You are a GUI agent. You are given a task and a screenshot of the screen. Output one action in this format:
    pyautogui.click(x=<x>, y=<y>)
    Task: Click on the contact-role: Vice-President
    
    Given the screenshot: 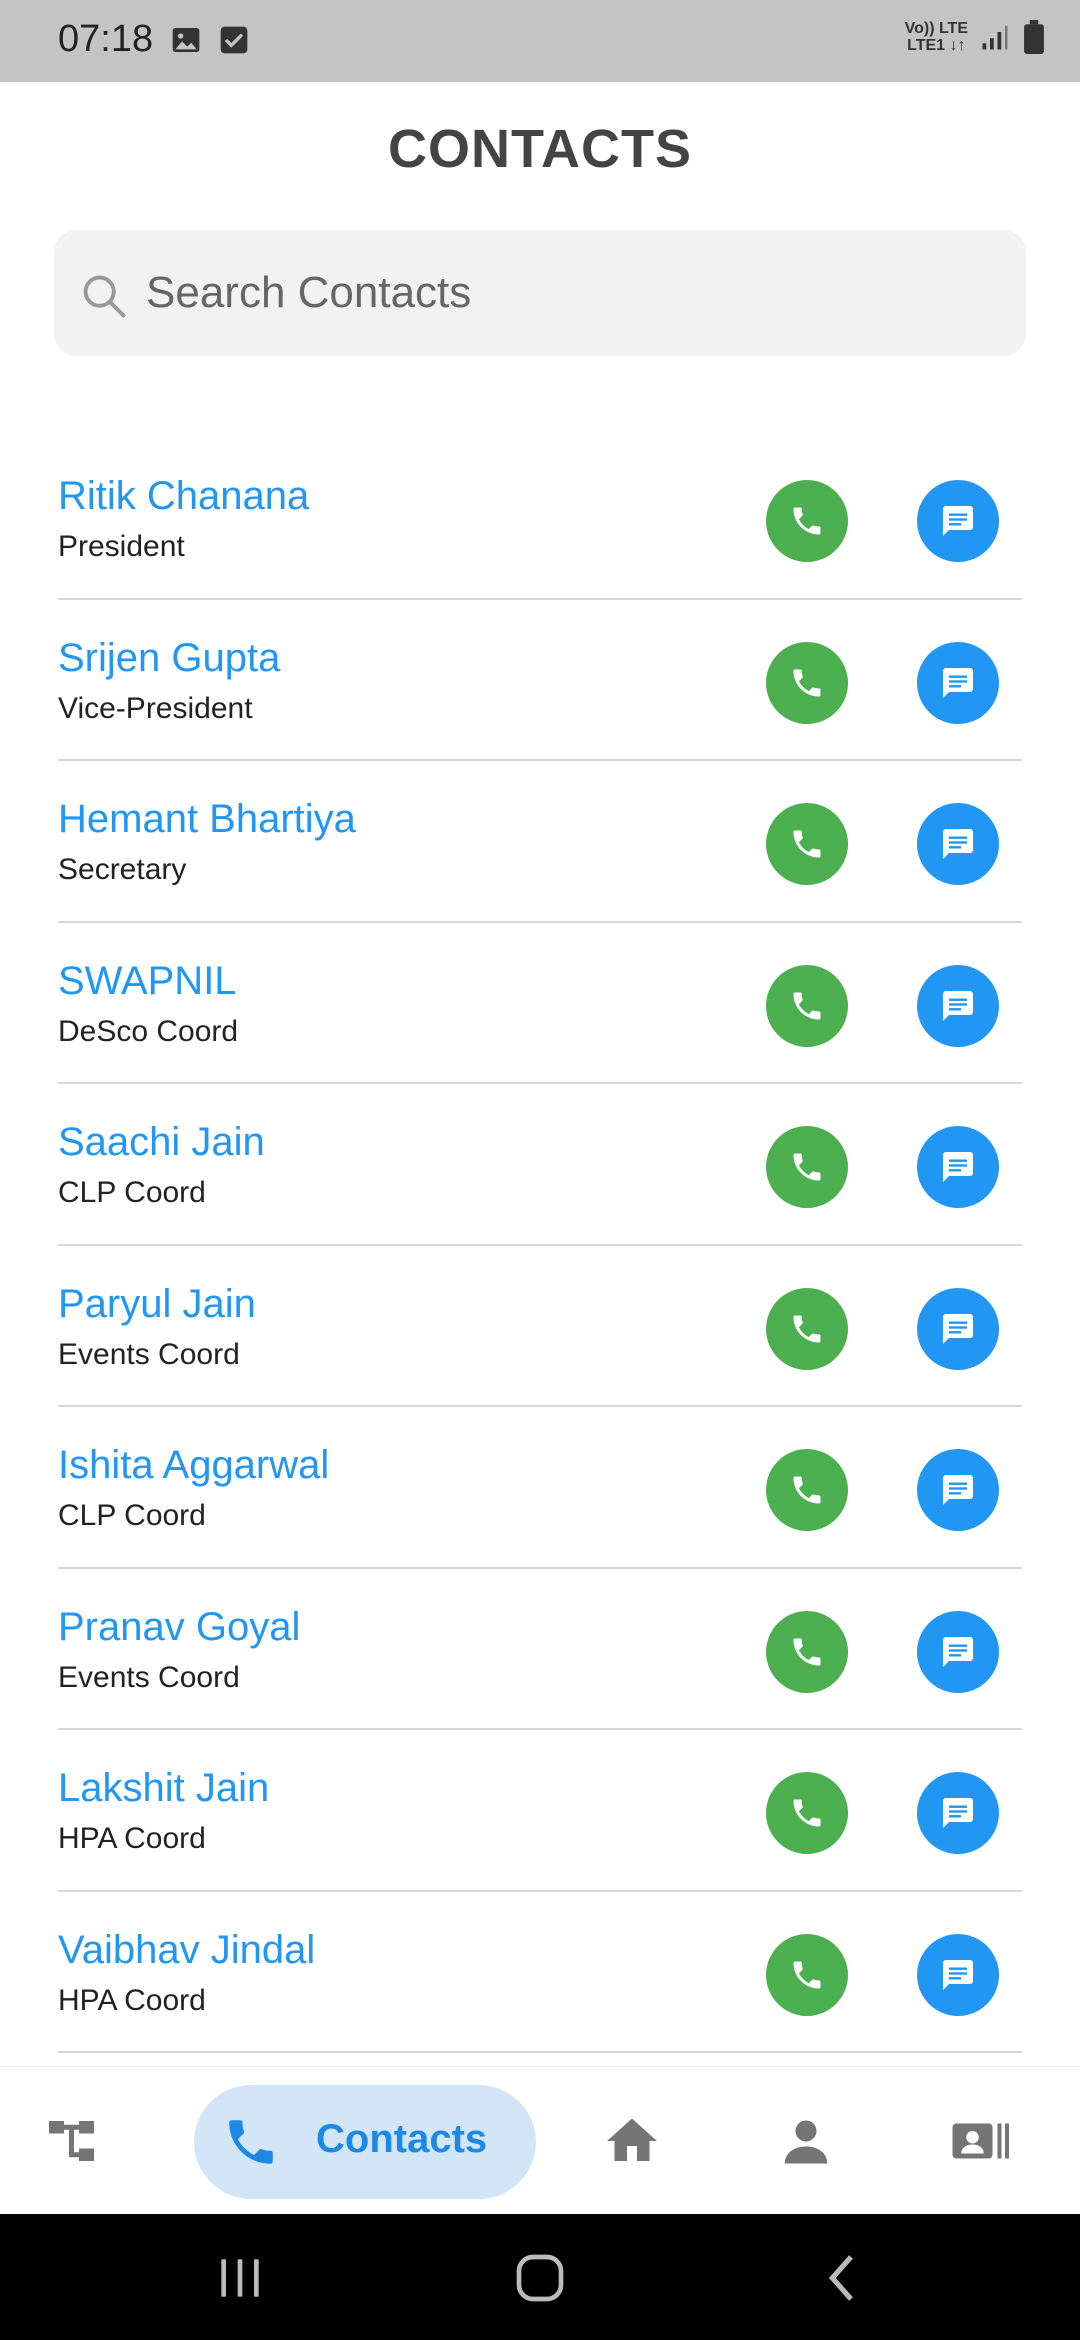 What is the action you would take?
    pyautogui.click(x=155, y=708)
    